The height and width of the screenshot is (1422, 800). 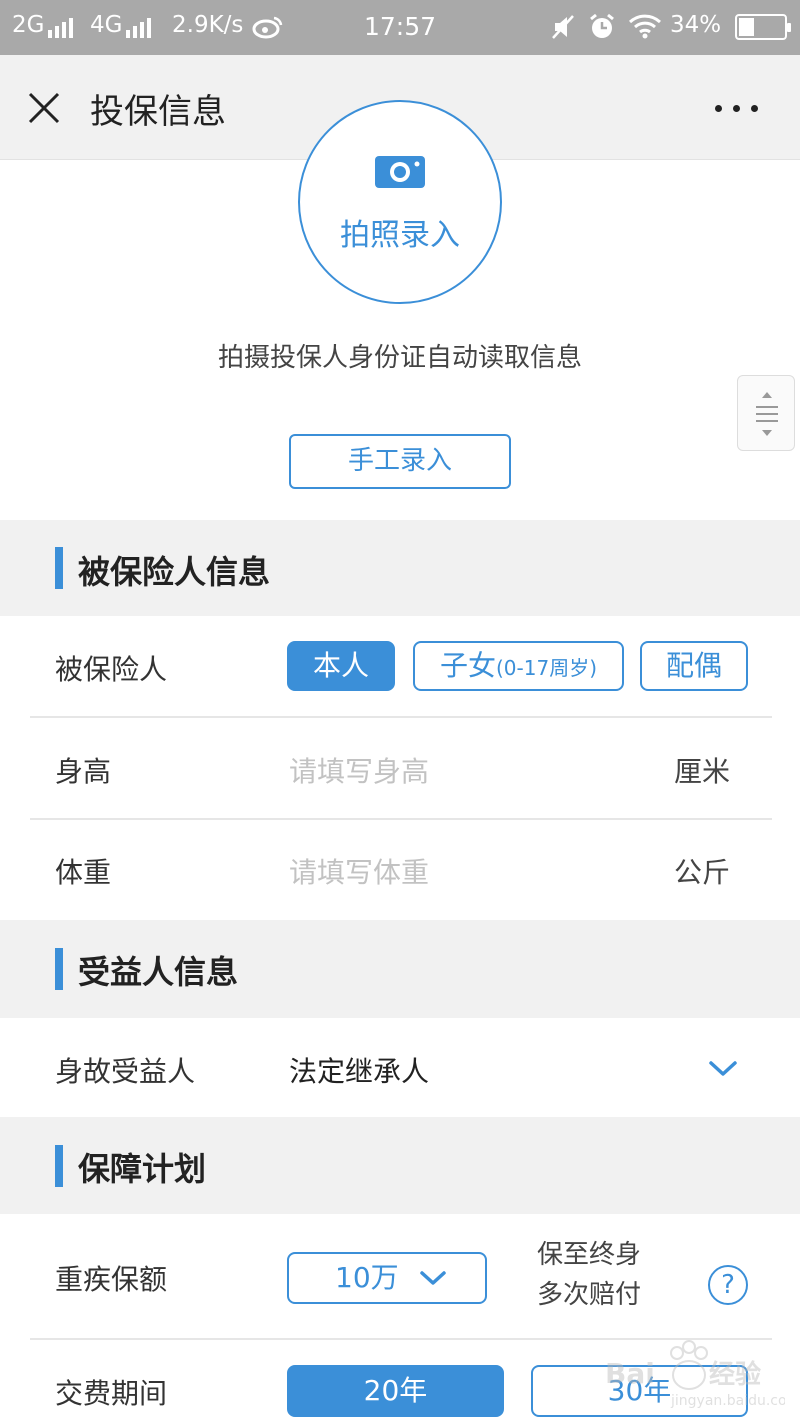 I want to click on network-4g: 4G, so click(x=122, y=25).